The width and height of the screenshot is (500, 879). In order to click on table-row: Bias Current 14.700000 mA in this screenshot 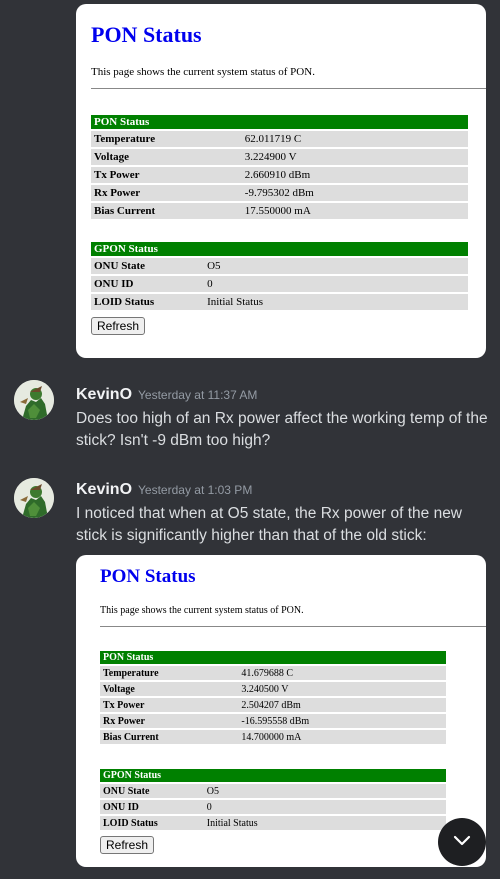, I will do `click(273, 737)`.